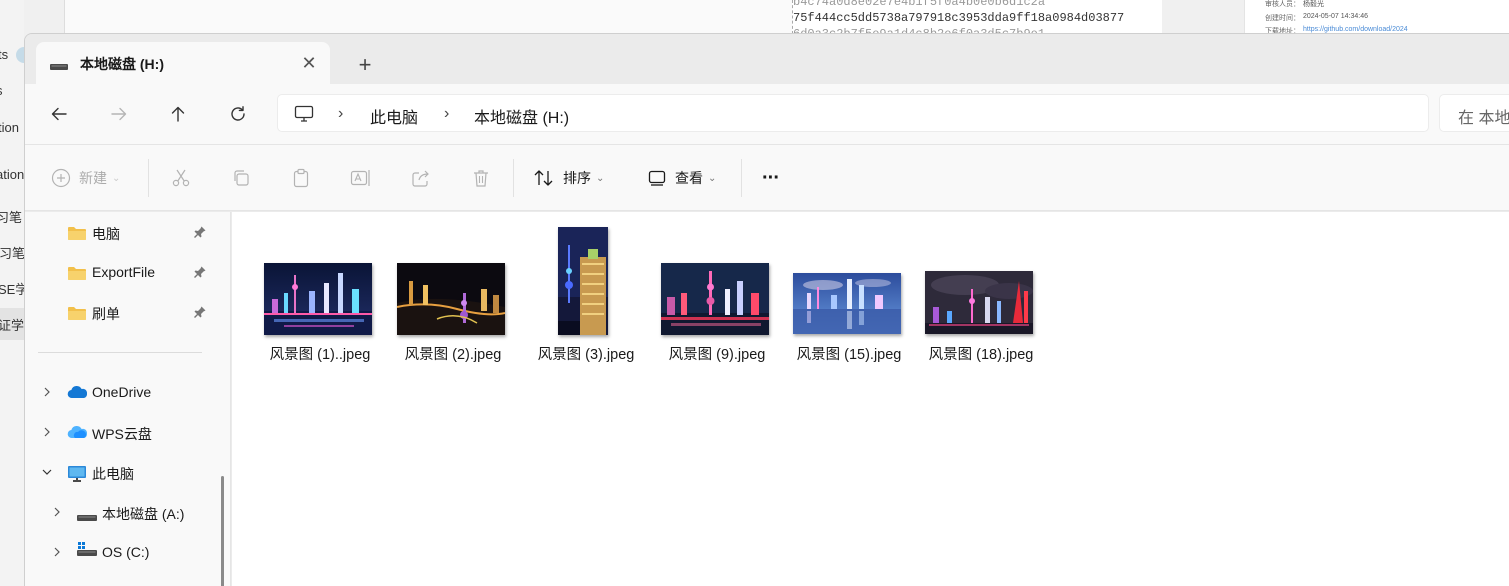  I want to click on command-toolbar: 新建 ⌄ 排序 ⌄ 查看 ⌄ ···, so click(767, 178).